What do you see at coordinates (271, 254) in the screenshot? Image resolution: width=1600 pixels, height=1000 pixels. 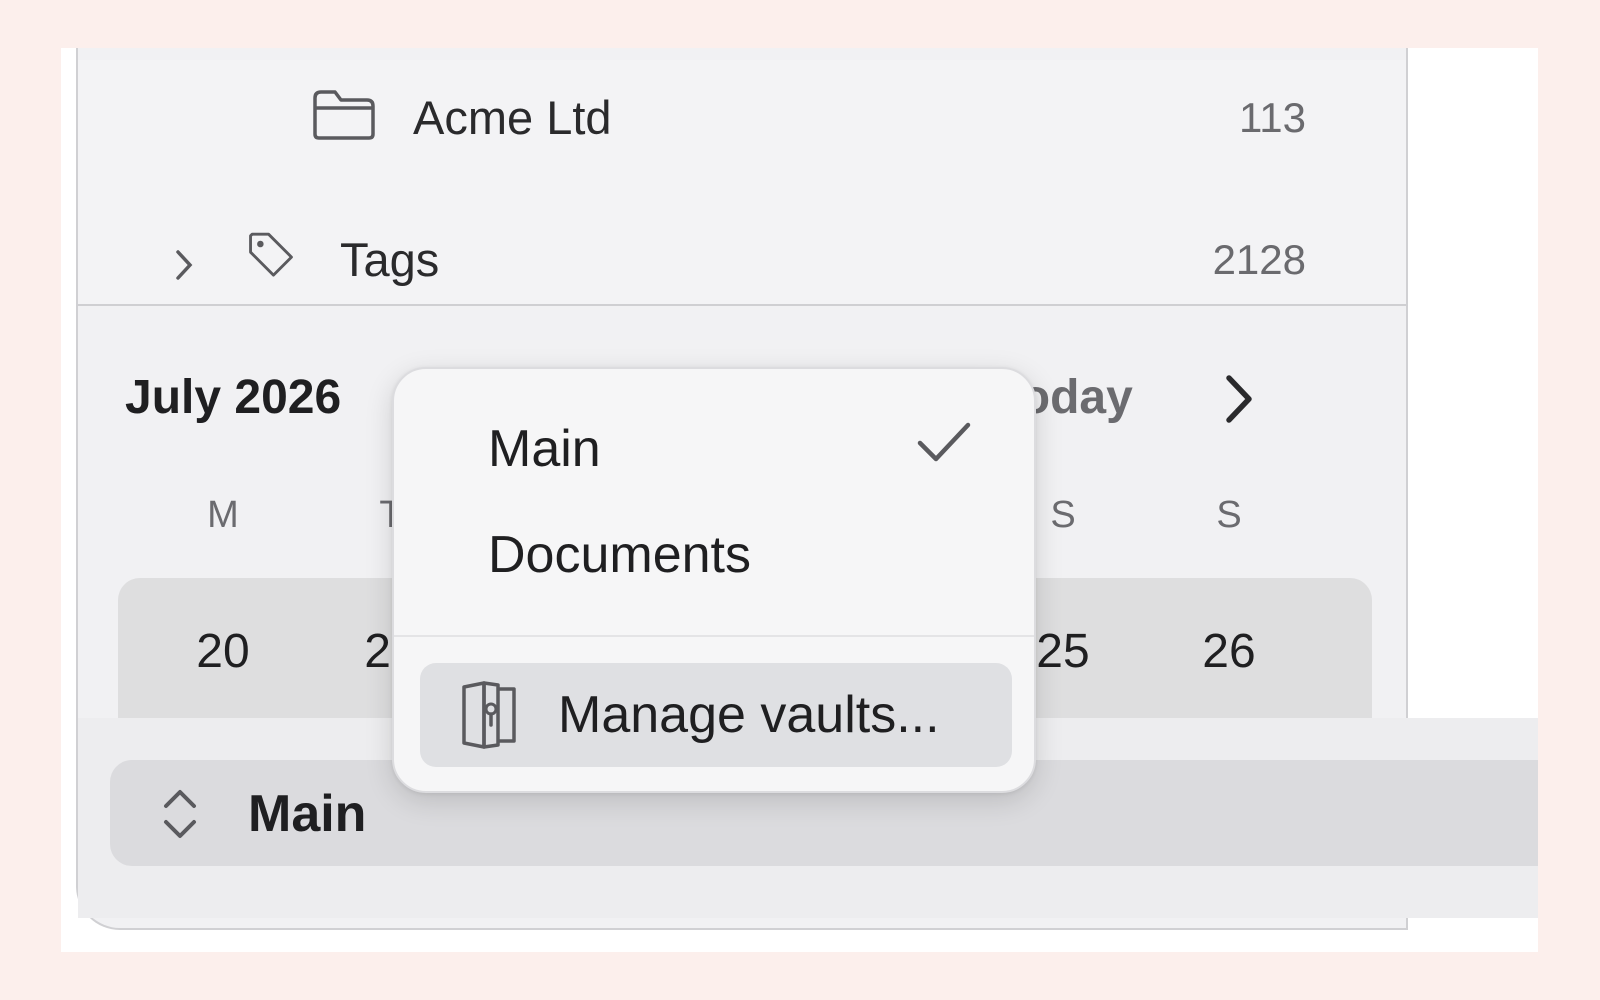 I see `tag-icon` at bounding box center [271, 254].